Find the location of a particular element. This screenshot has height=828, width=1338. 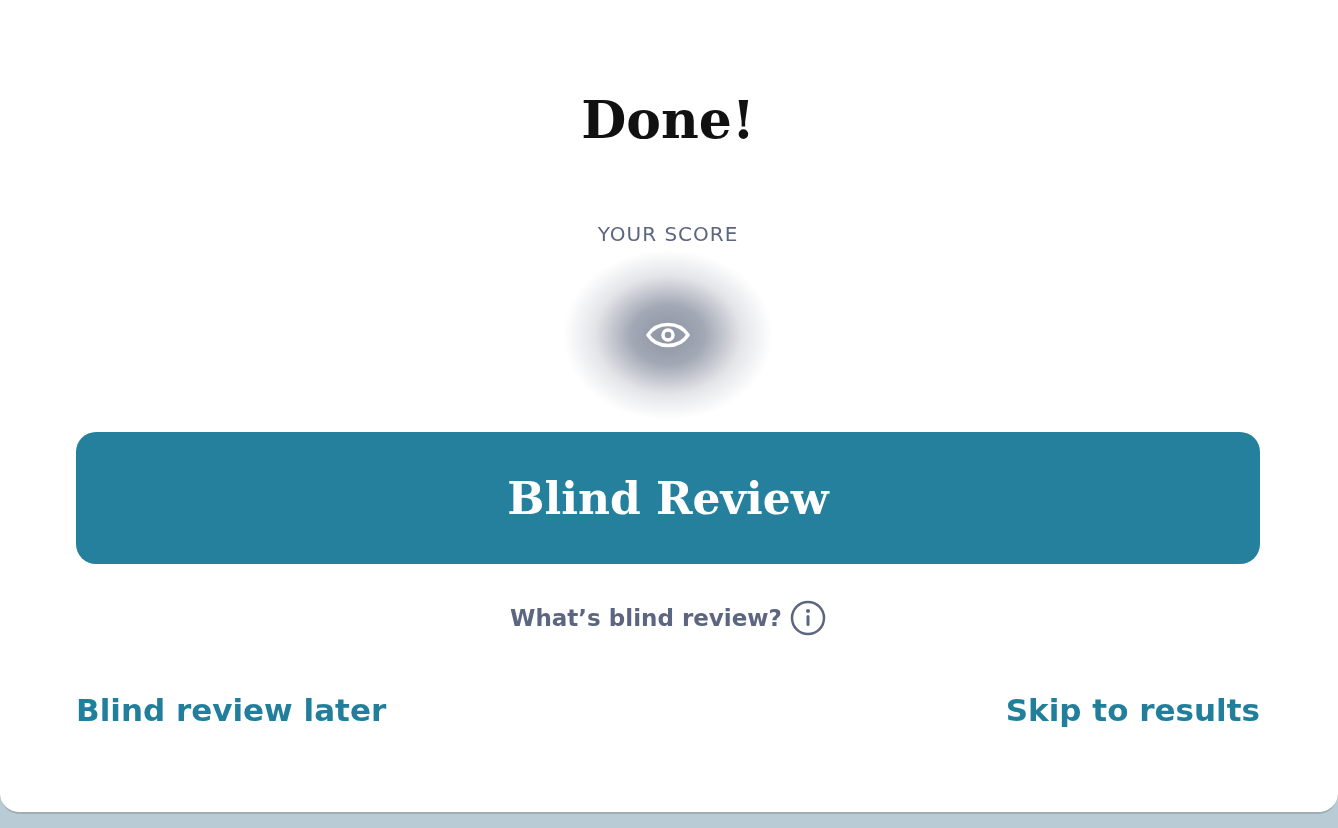

info-icon is located at coordinates (807, 618).